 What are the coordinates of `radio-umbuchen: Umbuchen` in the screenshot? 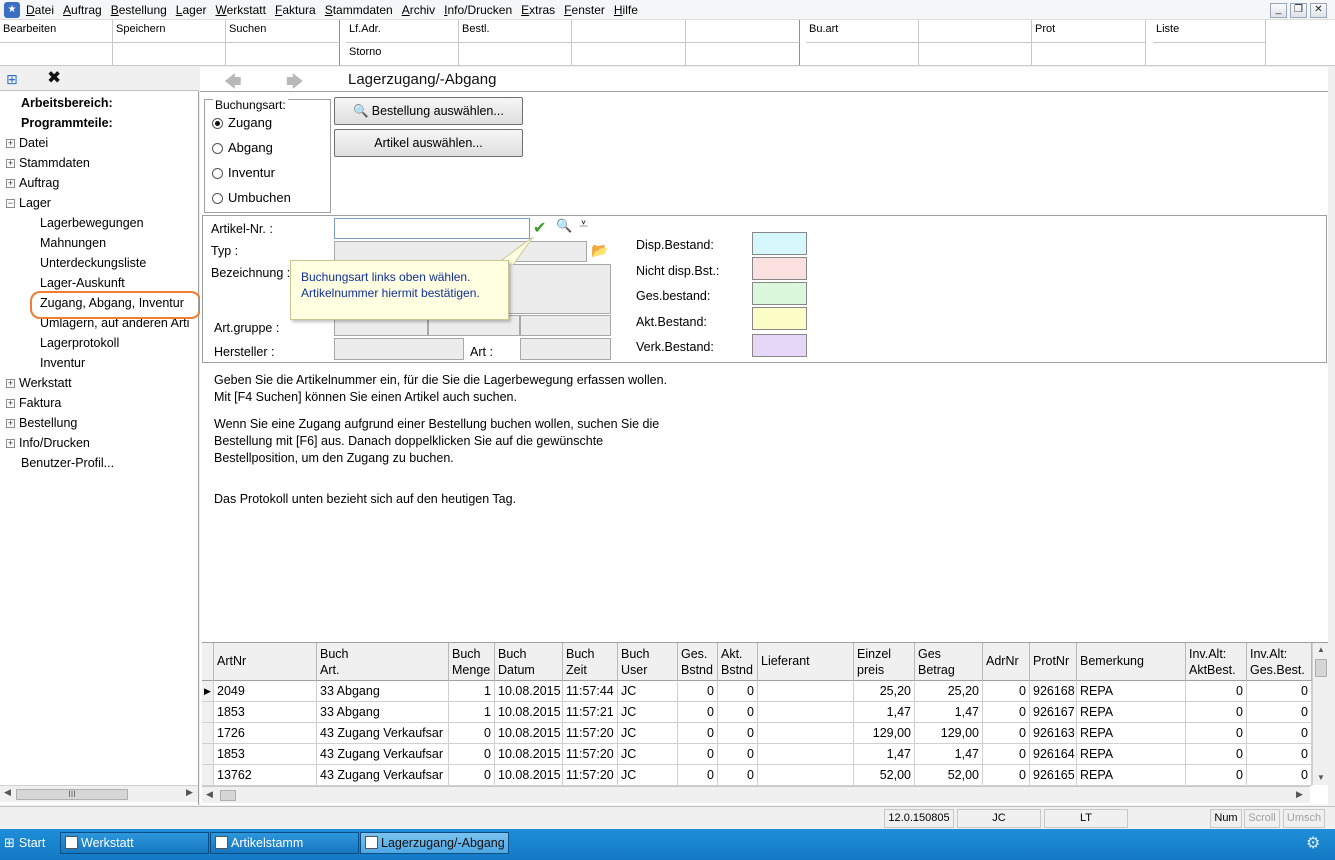 It's located at (271, 197).